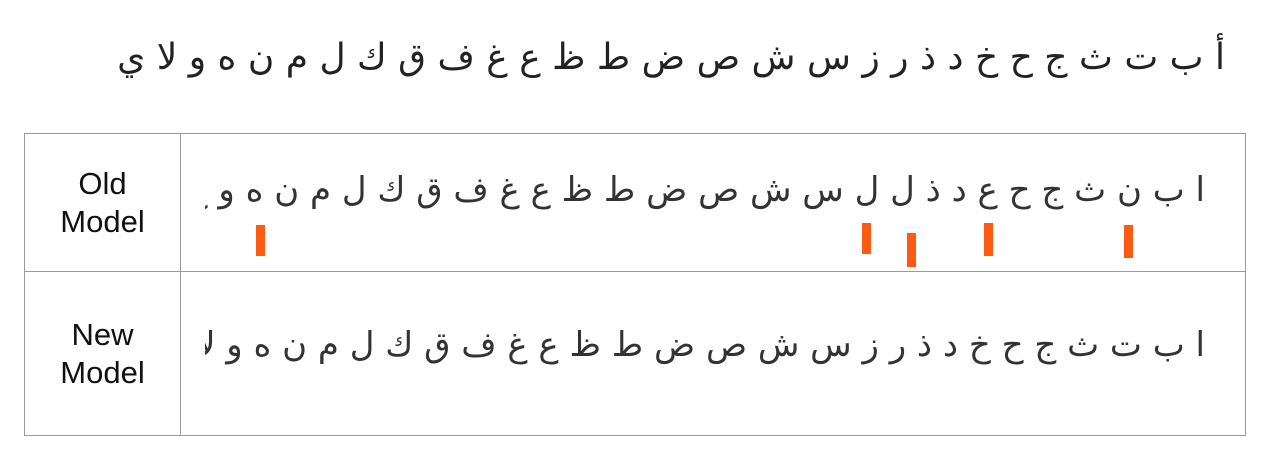  What do you see at coordinates (102, 334) in the screenshot?
I see `row-label-line1: New` at bounding box center [102, 334].